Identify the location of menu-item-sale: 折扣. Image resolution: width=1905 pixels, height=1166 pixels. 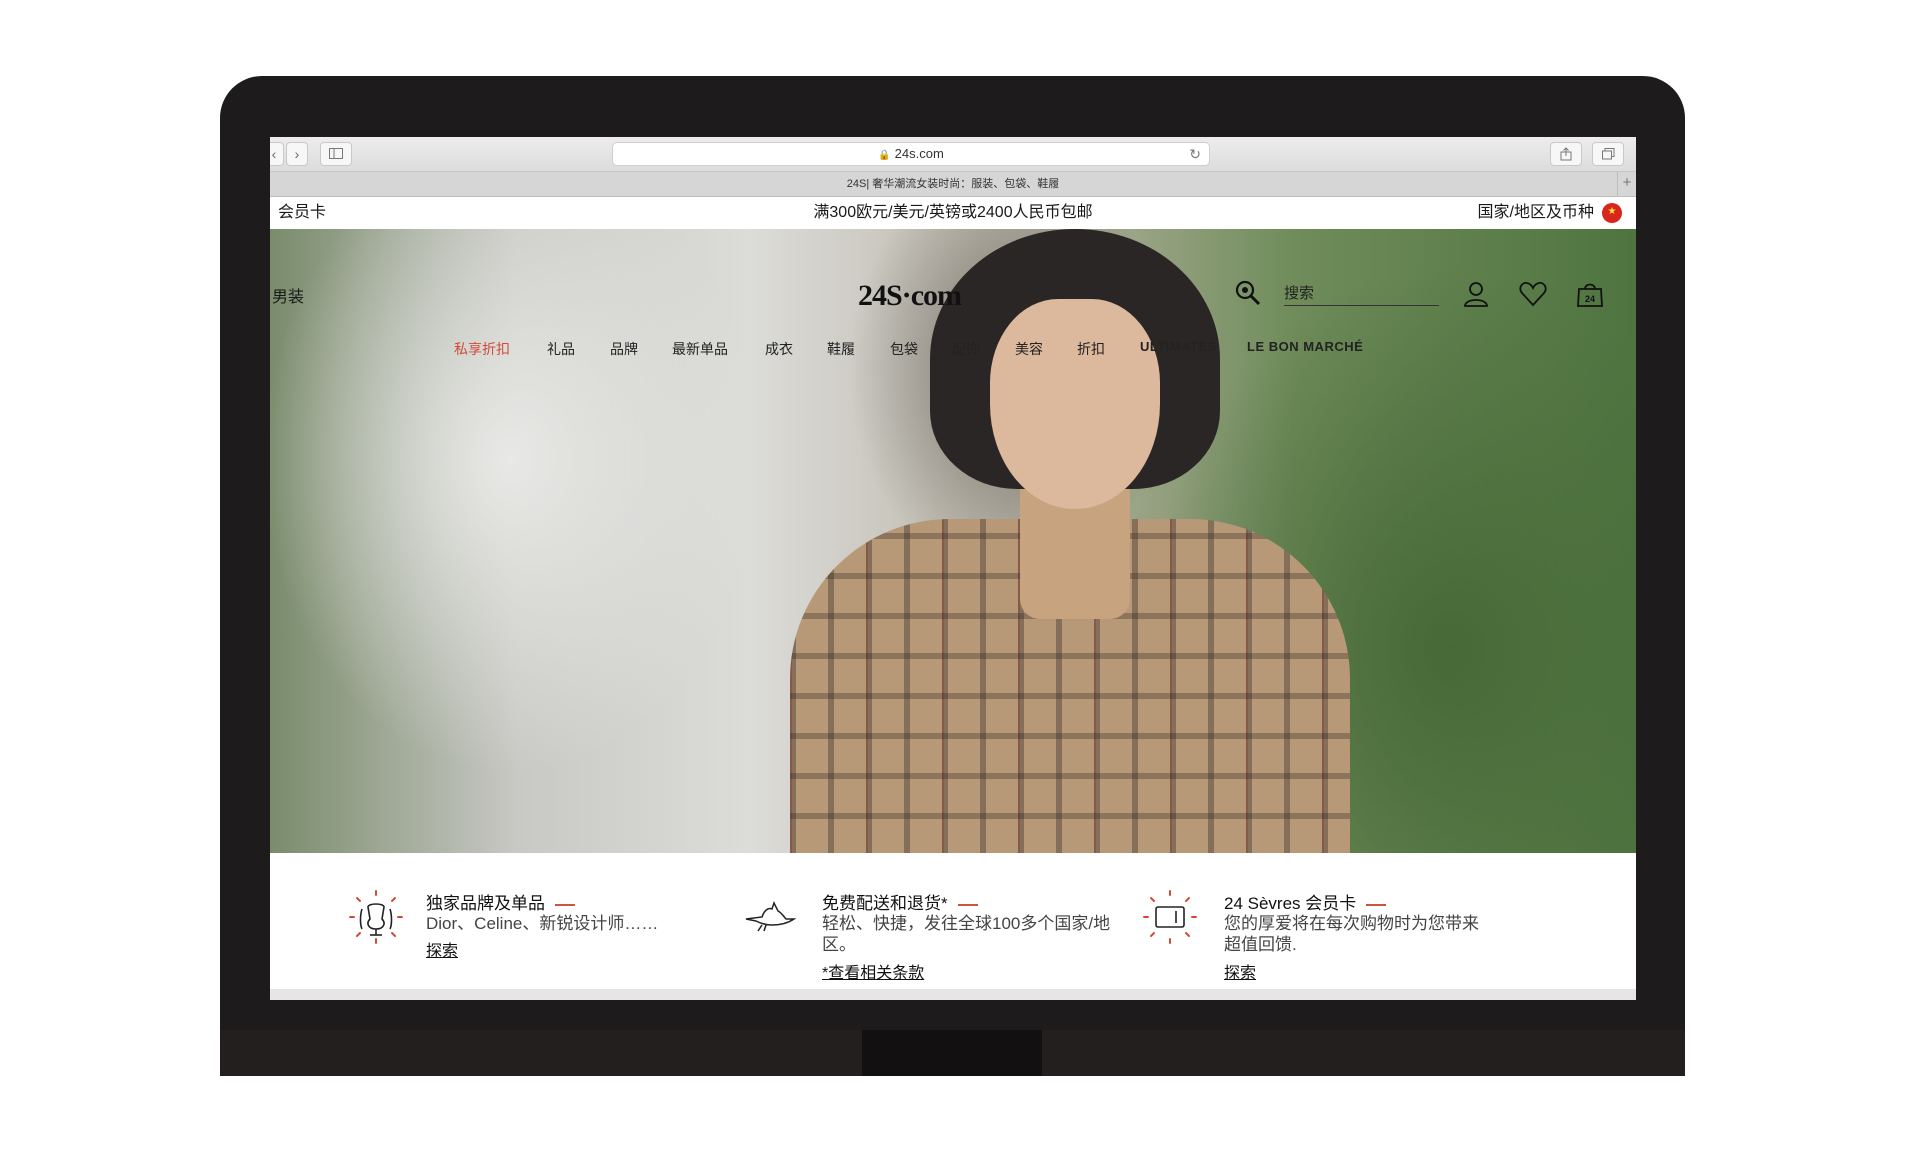
(1091, 349).